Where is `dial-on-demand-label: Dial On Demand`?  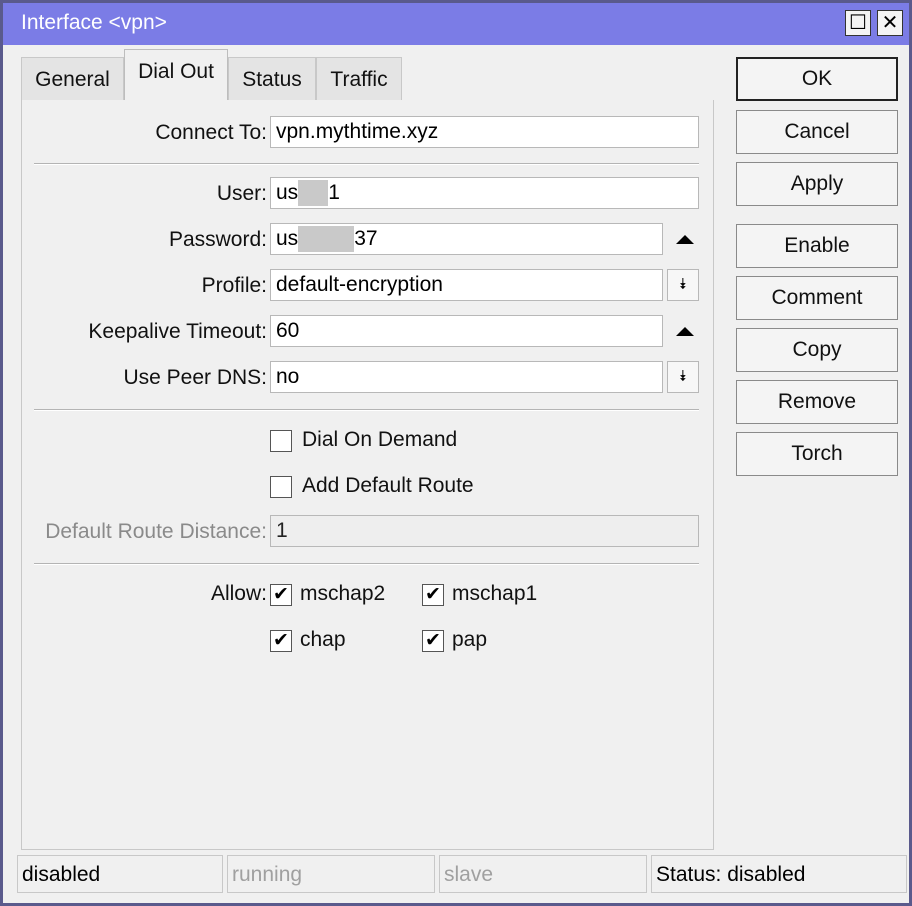
dial-on-demand-label: Dial On Demand is located at coordinates (380, 439).